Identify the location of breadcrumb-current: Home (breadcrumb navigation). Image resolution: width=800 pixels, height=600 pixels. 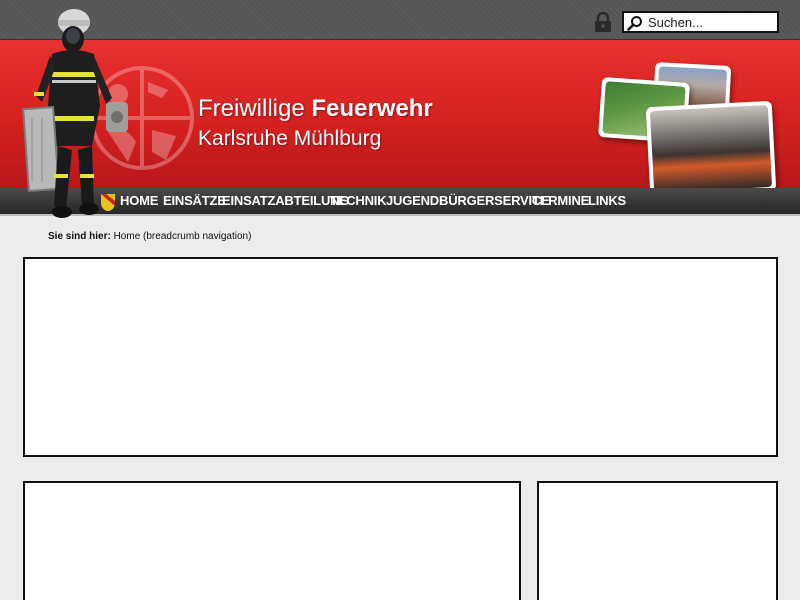
(183, 236).